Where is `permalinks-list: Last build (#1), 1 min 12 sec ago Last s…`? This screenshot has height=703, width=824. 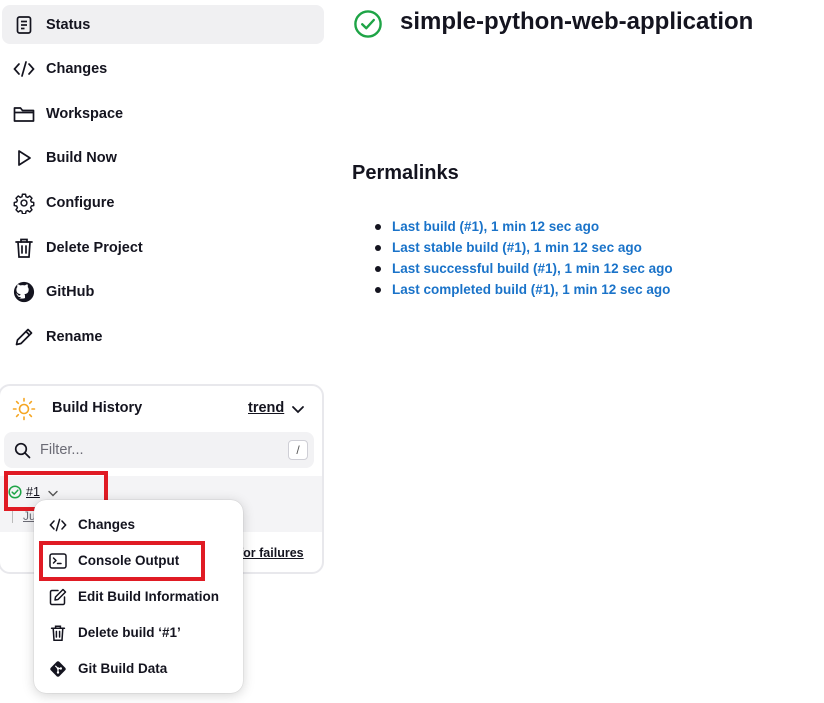 permalinks-list: Last build (#1), 1 min 12 sec ago Last s… is located at coordinates (522, 258).